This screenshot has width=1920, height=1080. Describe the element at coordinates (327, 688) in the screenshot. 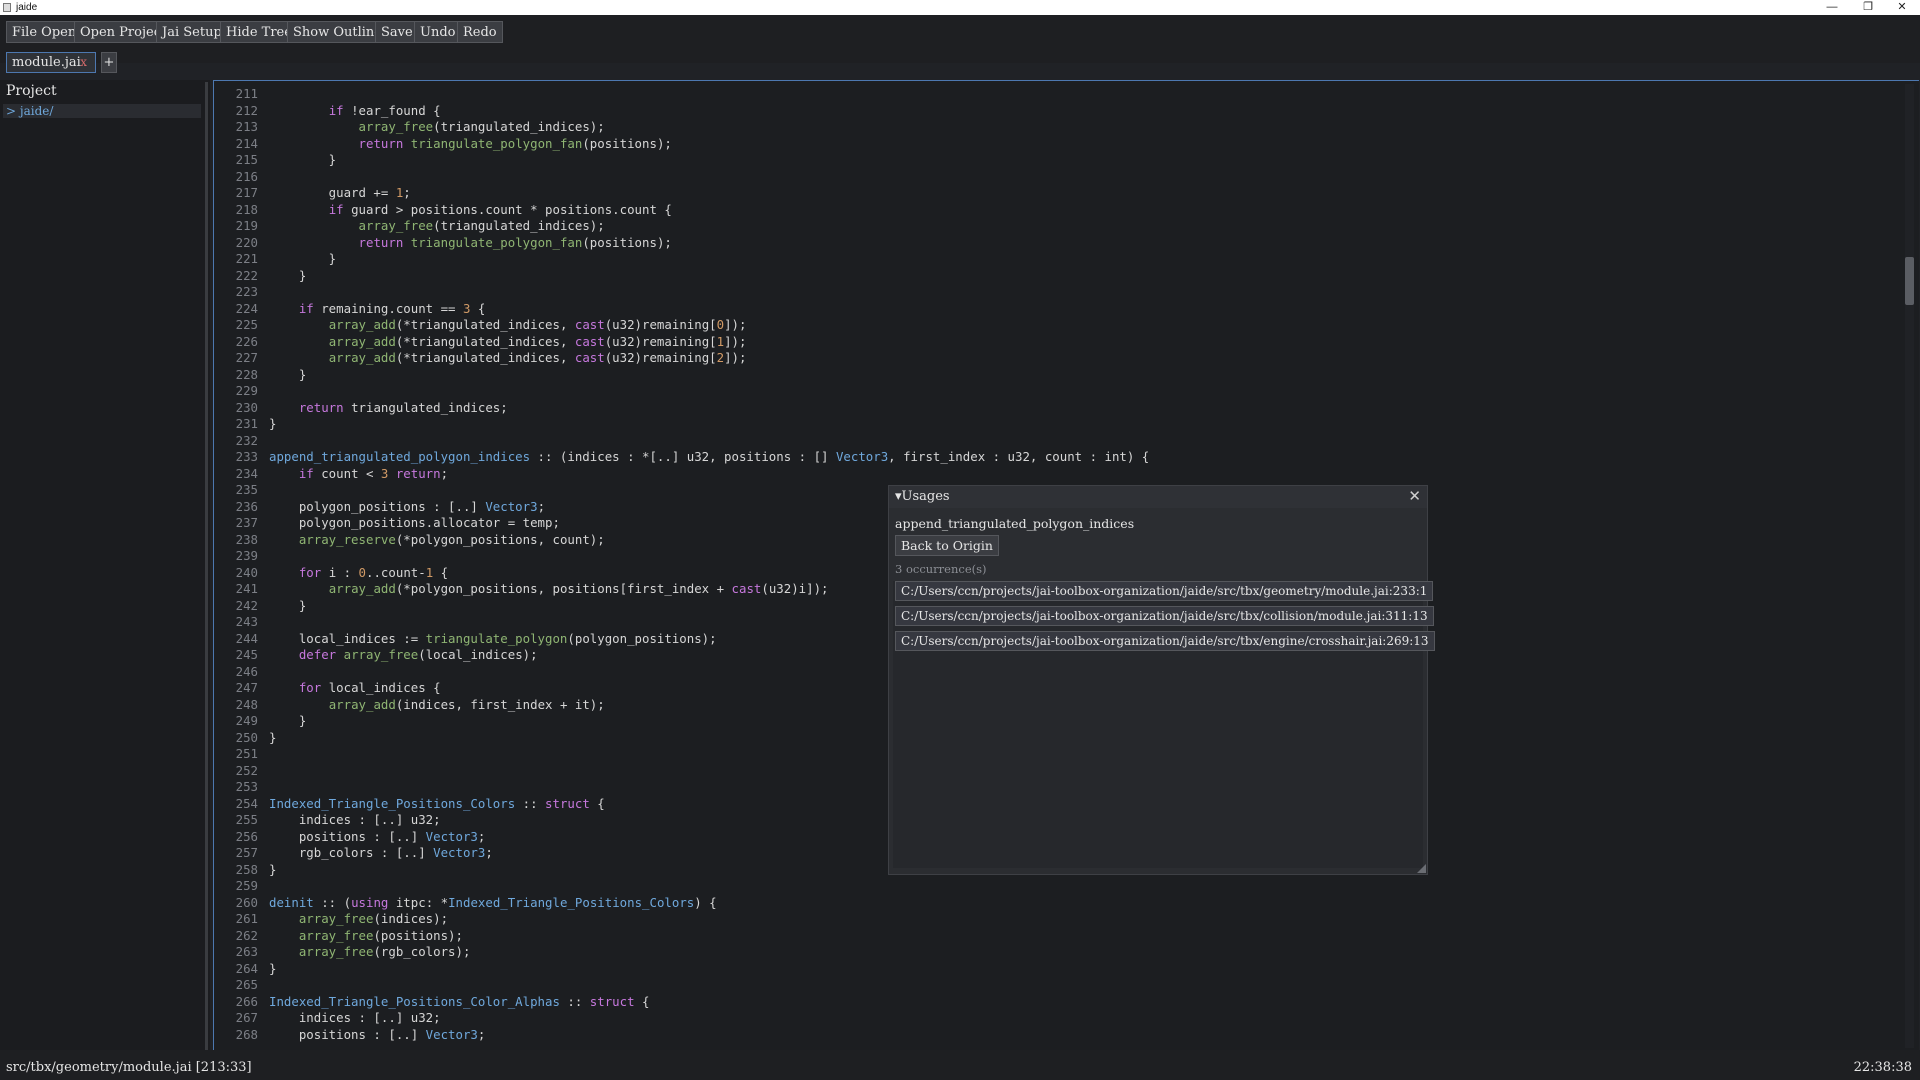

I see `code-line: 247 for local_indices {` at that location.